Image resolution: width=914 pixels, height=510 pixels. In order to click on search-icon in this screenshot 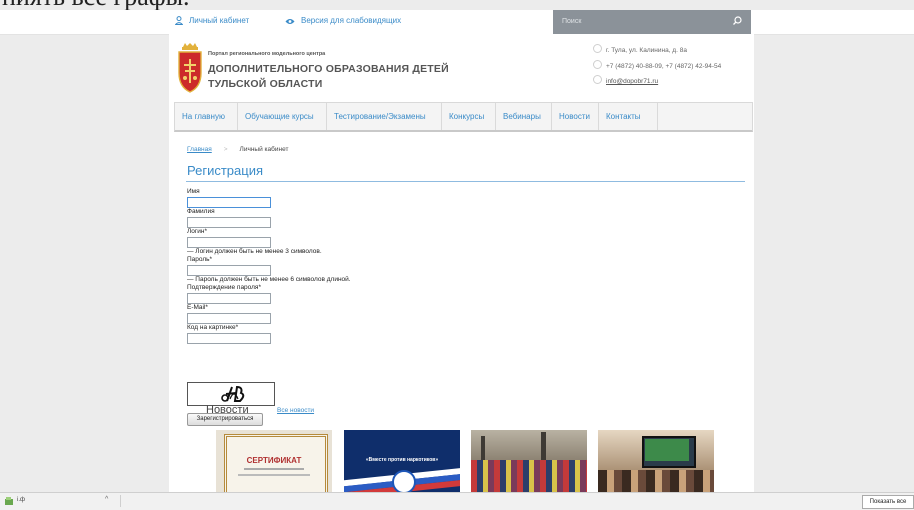, I will do `click(737, 21)`.